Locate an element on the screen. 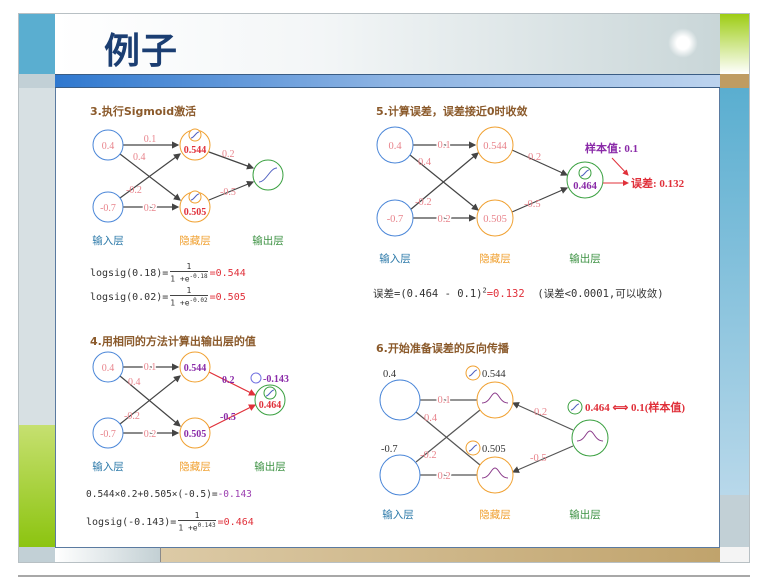 This screenshot has height=579, width=768. panel4-formula-1: 0.544×0.2+0.505×(-0.5)=-0.143 is located at coordinates (169, 494).